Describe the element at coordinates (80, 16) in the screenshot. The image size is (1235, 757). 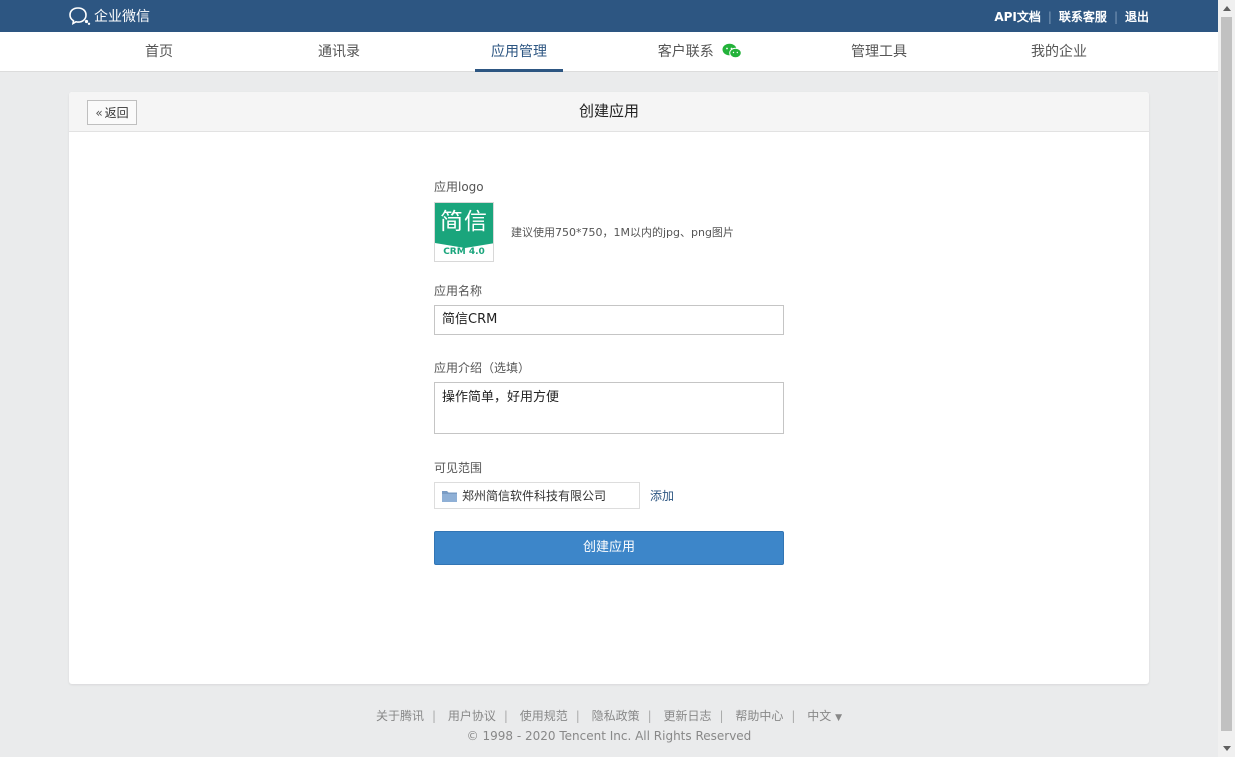
I see `wework-logo-icon` at that location.